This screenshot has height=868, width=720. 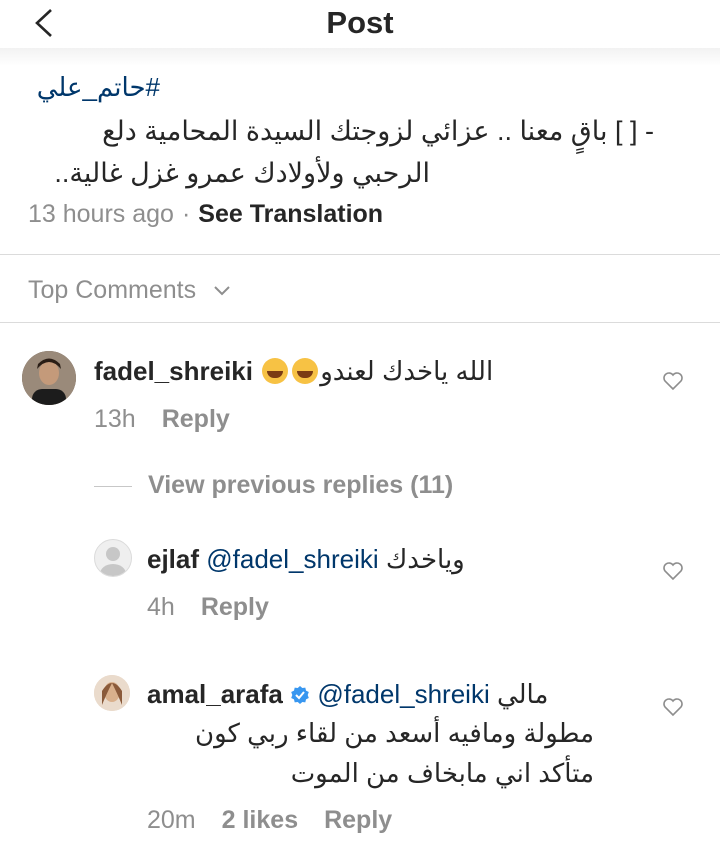 I want to click on top-comments-label: Top Comments, so click(x=112, y=290).